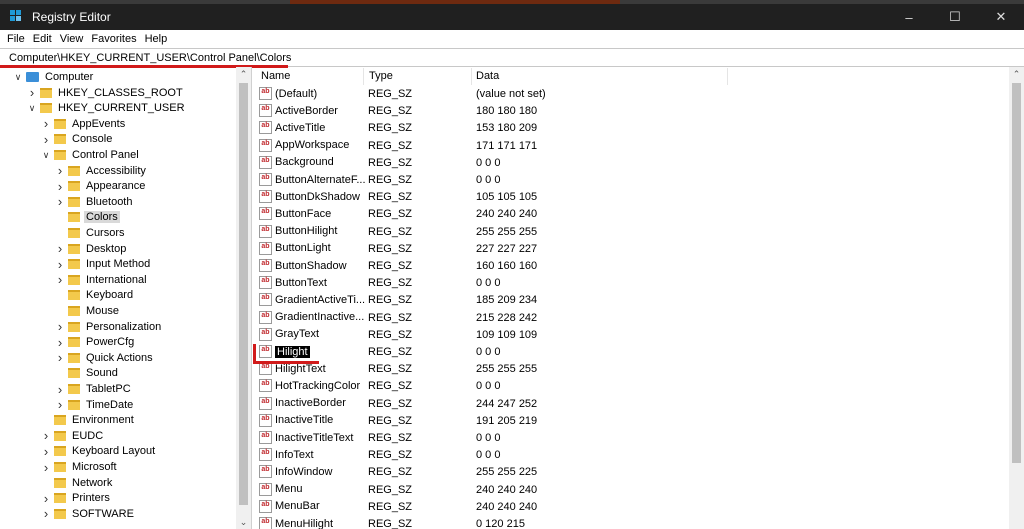 The height and width of the screenshot is (529, 1024). I want to click on value-row: ab Menu REG_SZ 240 240 240, so click(631, 490).